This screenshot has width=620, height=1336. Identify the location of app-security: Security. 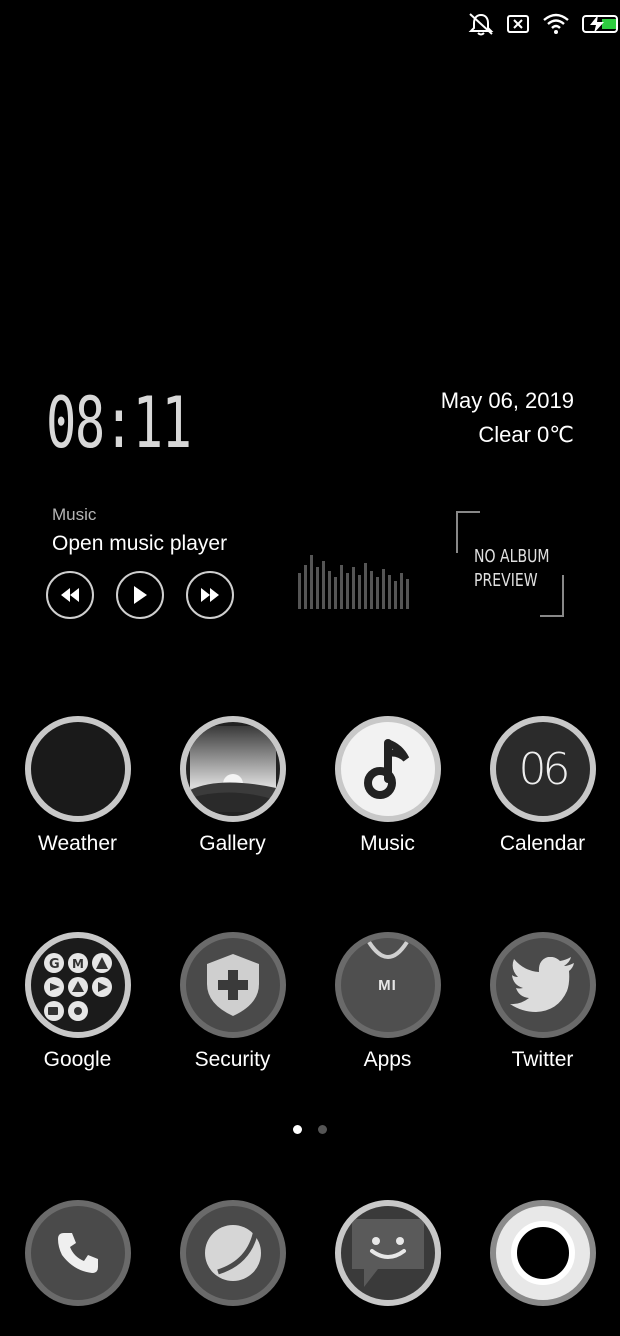
(232, 1002).